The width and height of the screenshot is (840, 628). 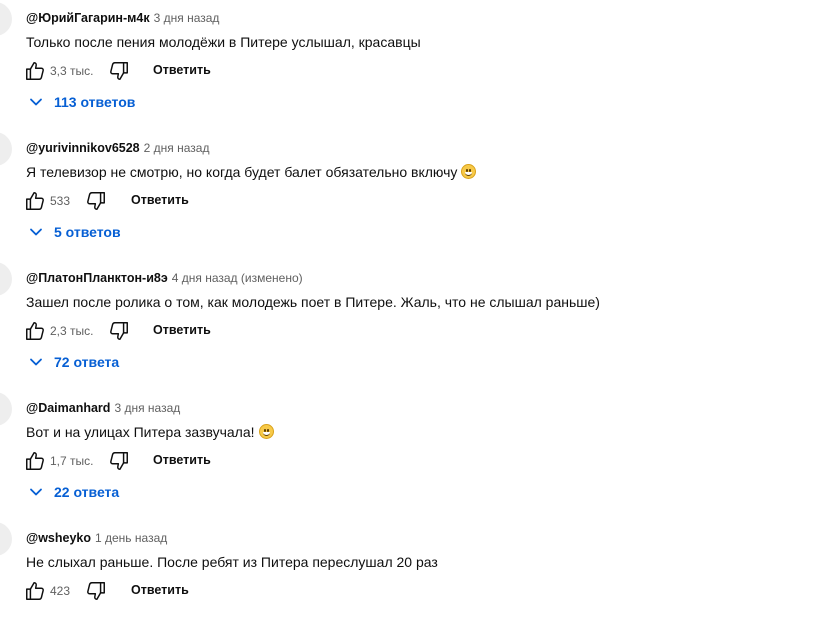 I want to click on view-replies-button: 72 ответа, so click(x=73, y=364).